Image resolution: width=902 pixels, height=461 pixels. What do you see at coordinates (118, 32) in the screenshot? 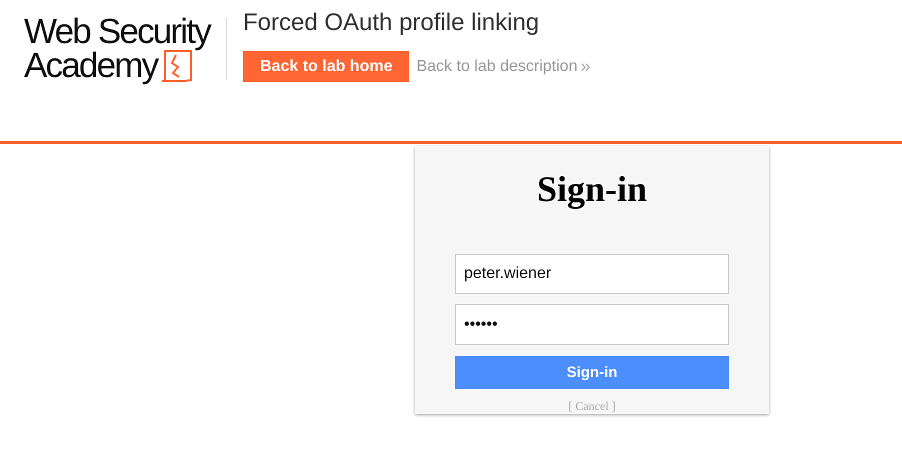
I see `logo-text: Web Security` at bounding box center [118, 32].